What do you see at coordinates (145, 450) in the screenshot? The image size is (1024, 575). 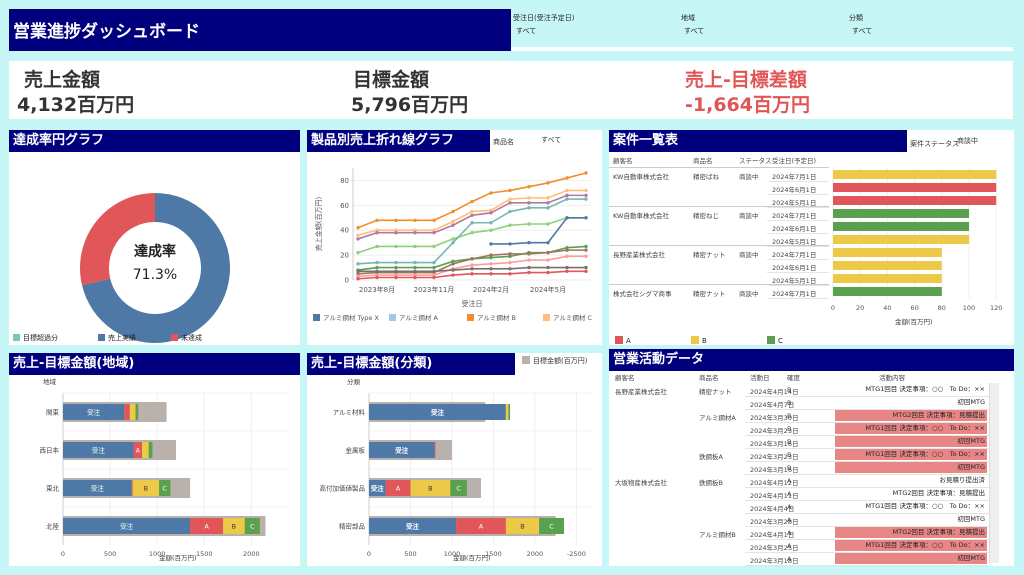 I see `region-segment-B` at bounding box center [145, 450].